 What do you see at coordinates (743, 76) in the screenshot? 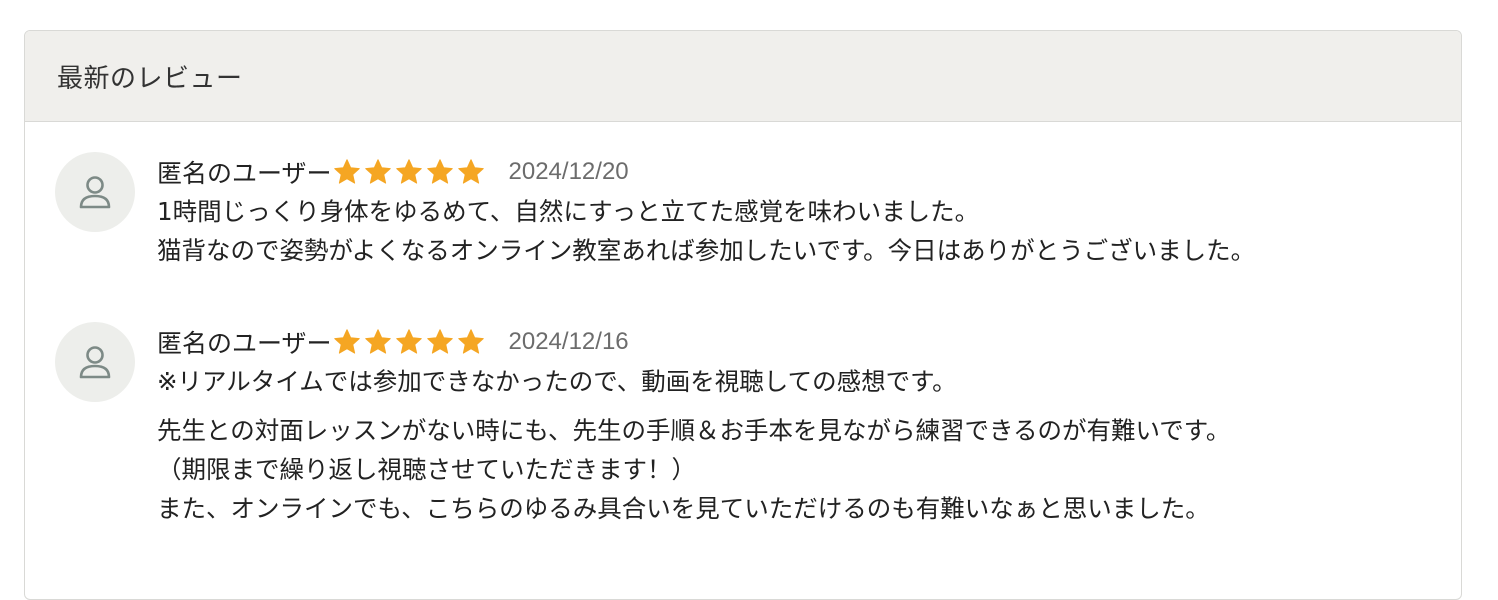
I see `panel-header: 最新のレビュー` at bounding box center [743, 76].